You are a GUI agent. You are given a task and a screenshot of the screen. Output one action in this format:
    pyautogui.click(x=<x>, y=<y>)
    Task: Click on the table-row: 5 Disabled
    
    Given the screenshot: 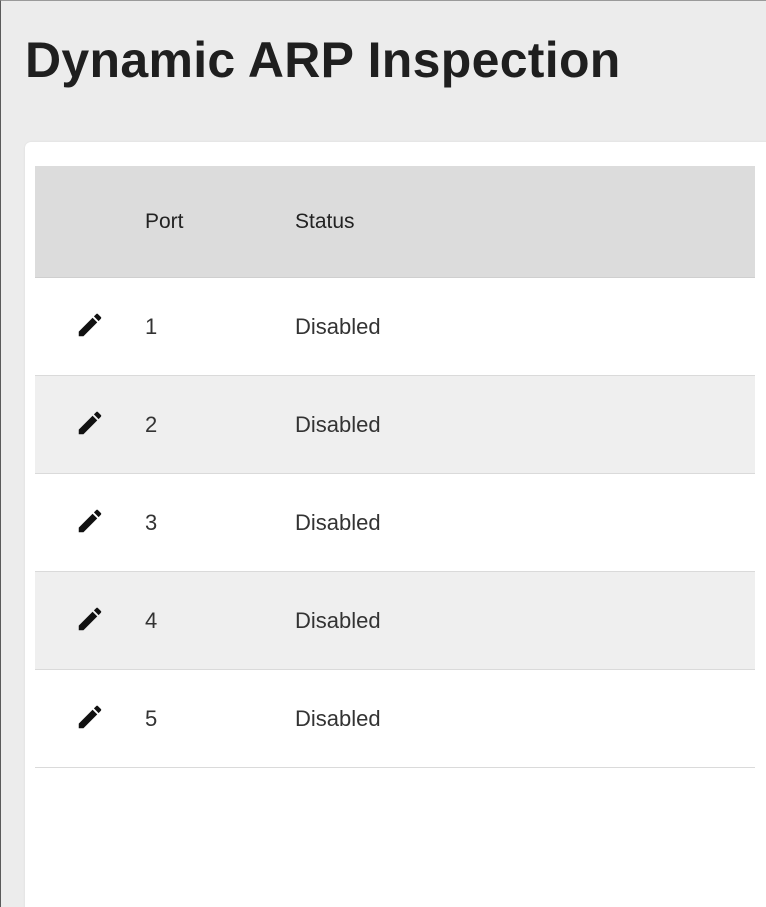 What is the action you would take?
    pyautogui.click(x=395, y=719)
    